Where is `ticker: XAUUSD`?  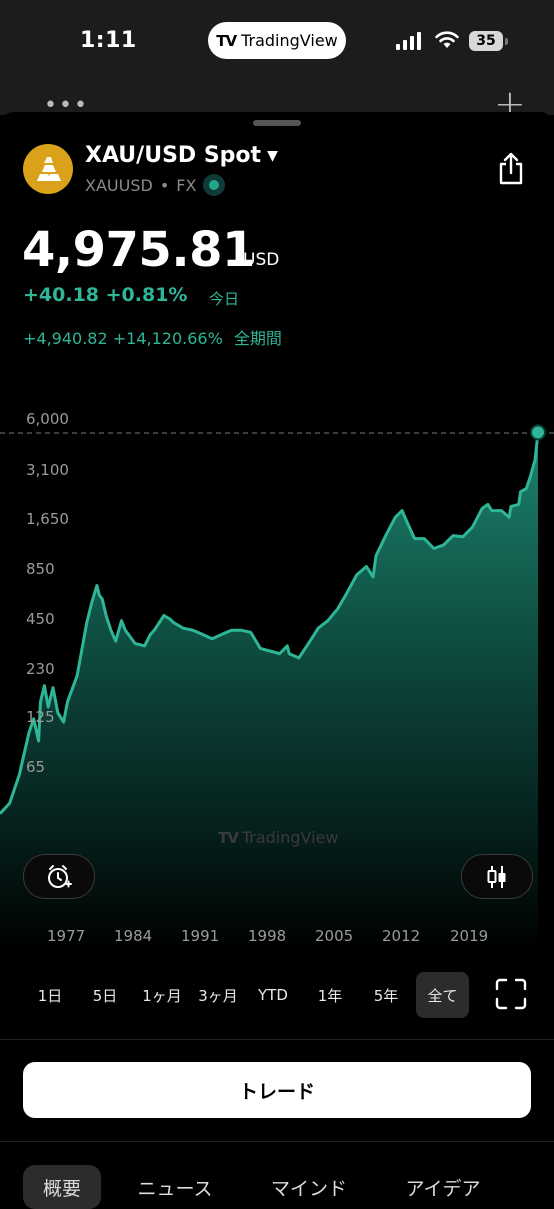 ticker: XAUUSD is located at coordinates (119, 185).